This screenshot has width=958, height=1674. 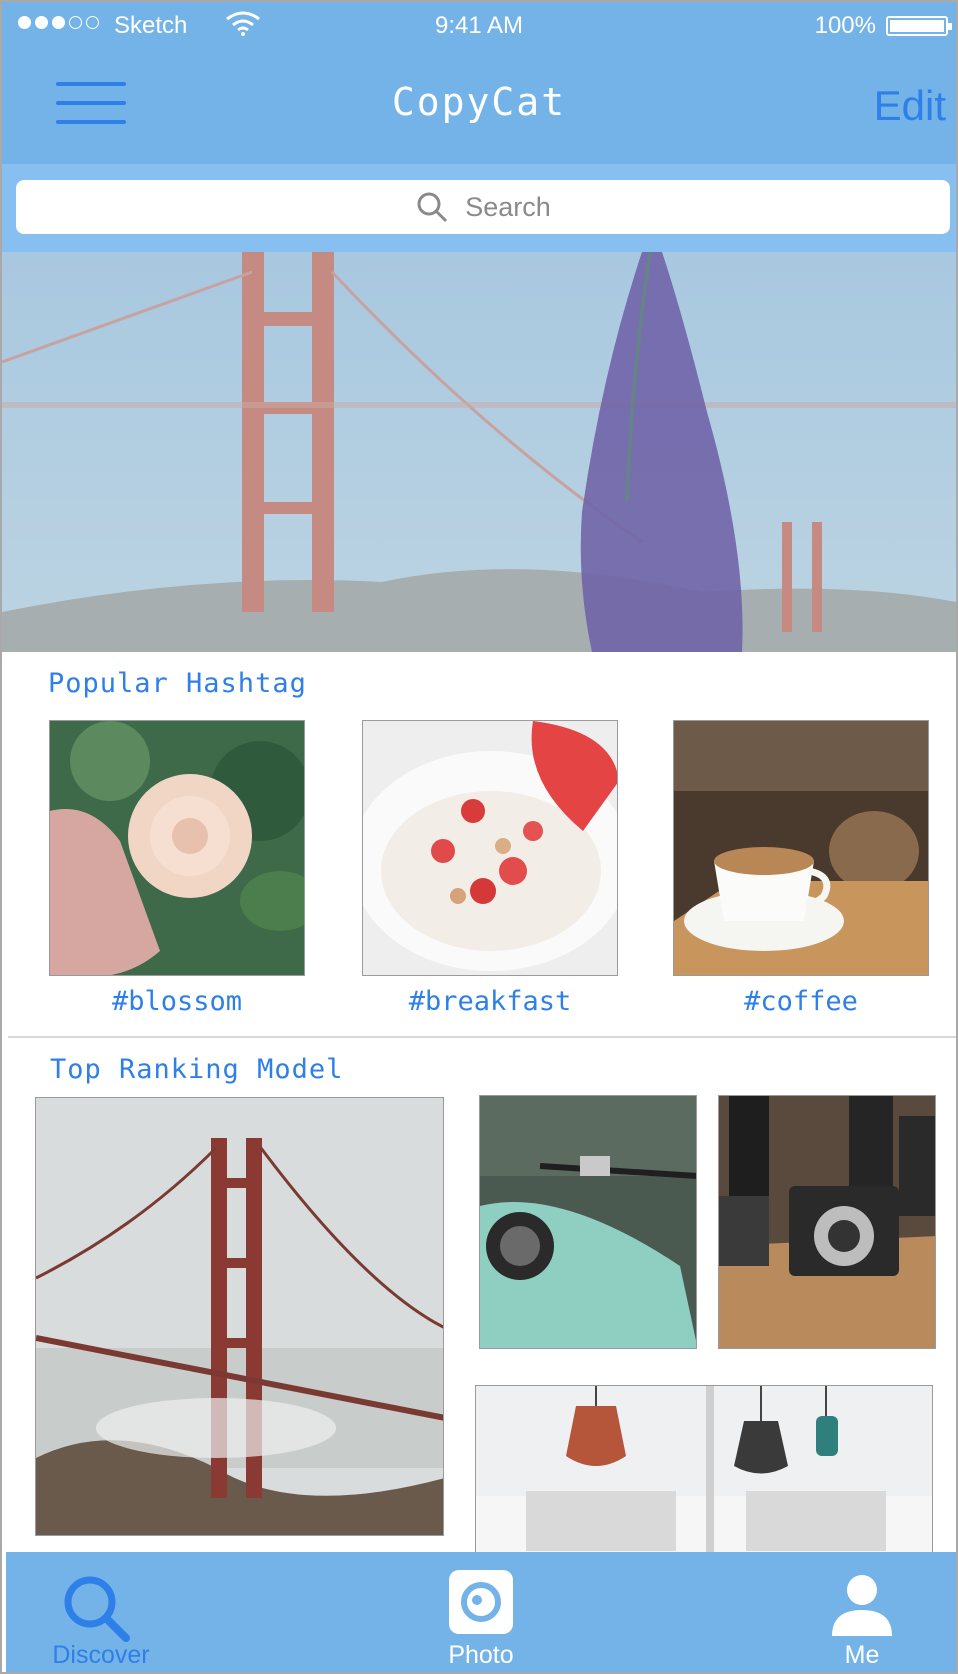 What do you see at coordinates (101, 1655) in the screenshot?
I see `tab-discover-label: Discover` at bounding box center [101, 1655].